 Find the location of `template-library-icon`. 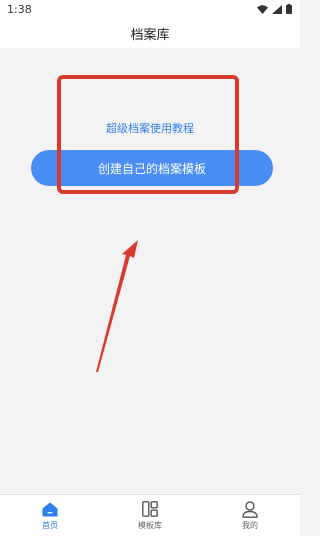

template-library-icon is located at coordinates (150, 509).